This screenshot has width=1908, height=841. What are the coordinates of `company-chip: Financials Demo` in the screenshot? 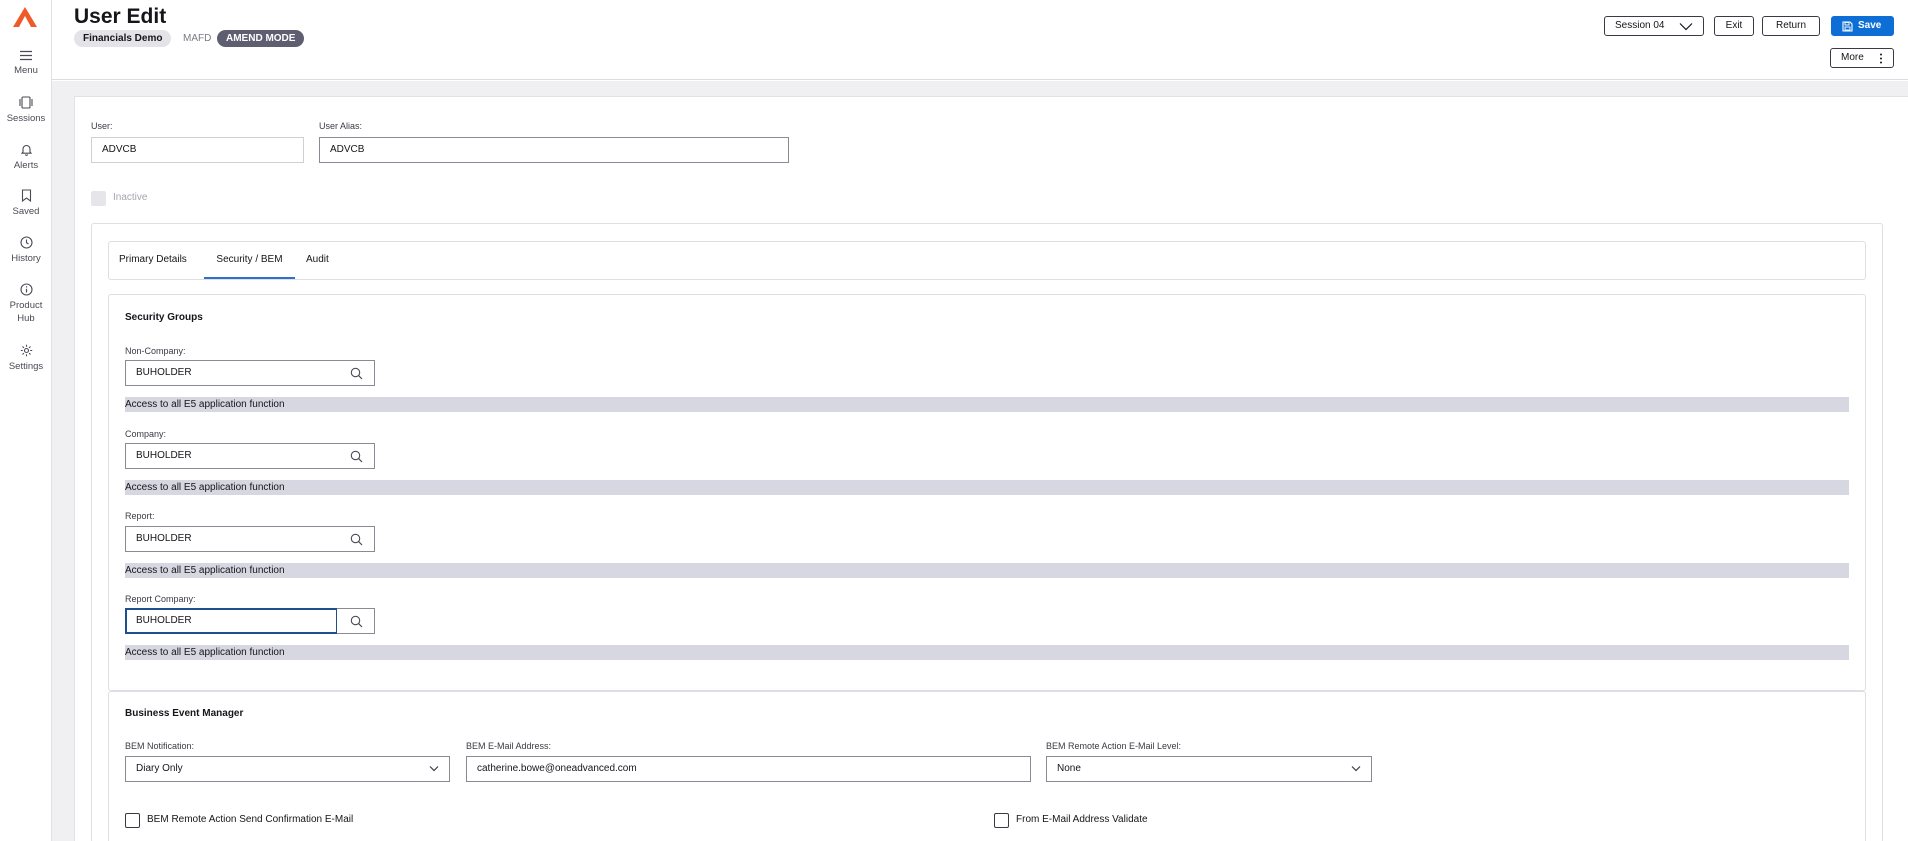 It's located at (123, 38).